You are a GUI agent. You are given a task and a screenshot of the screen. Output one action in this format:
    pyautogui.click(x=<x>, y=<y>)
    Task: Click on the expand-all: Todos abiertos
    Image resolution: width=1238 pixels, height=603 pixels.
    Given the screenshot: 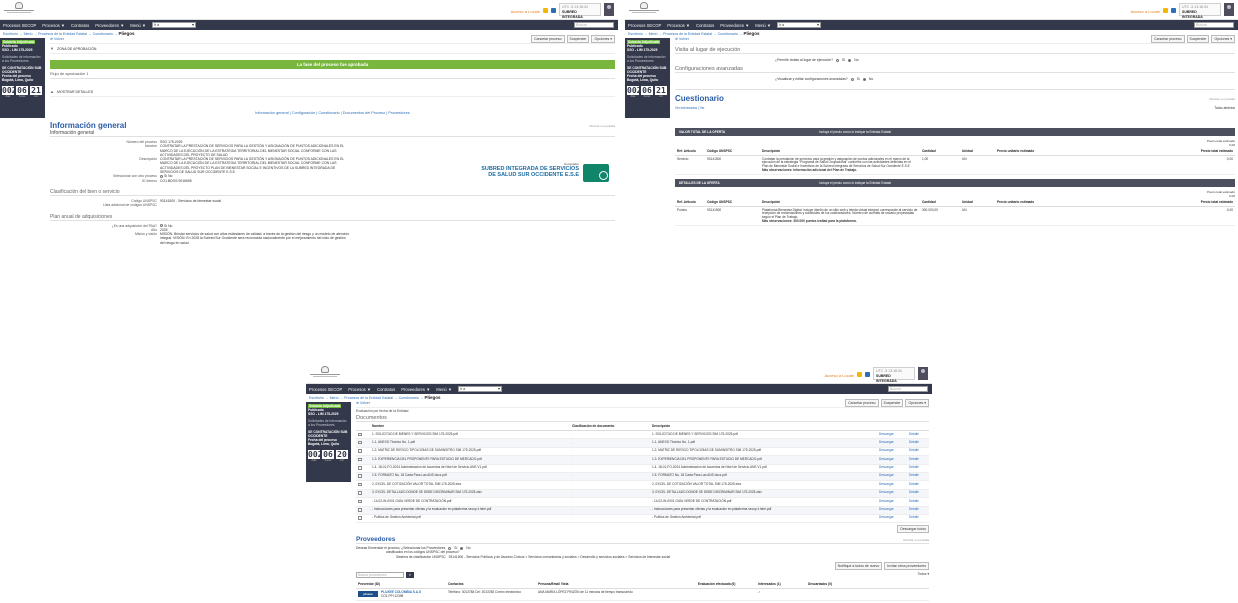 What is the action you would take?
    pyautogui.click(x=1224, y=108)
    